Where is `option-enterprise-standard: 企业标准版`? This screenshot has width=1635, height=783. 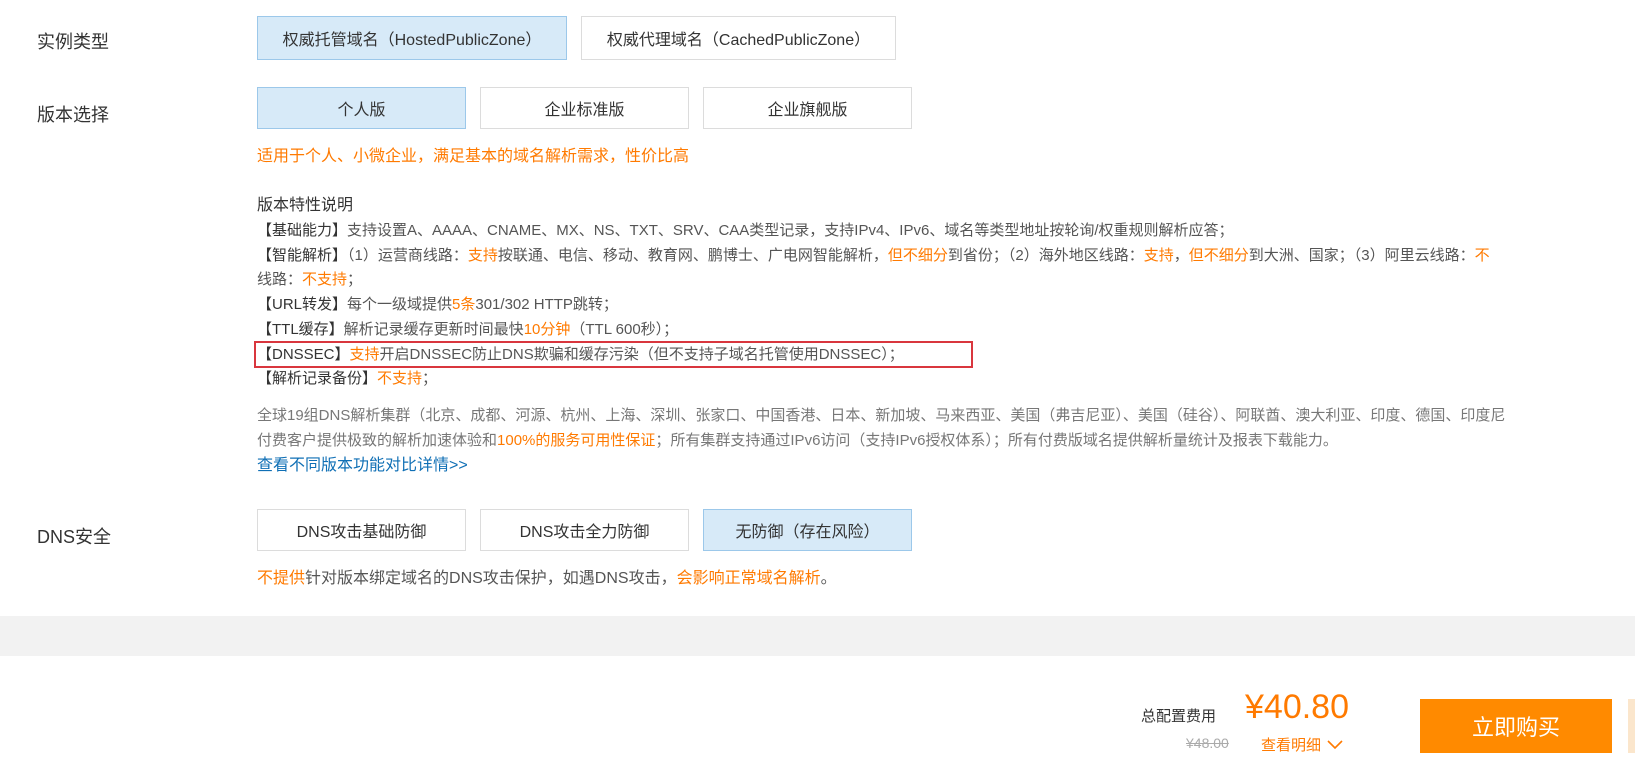 option-enterprise-standard: 企业标准版 is located at coordinates (584, 108).